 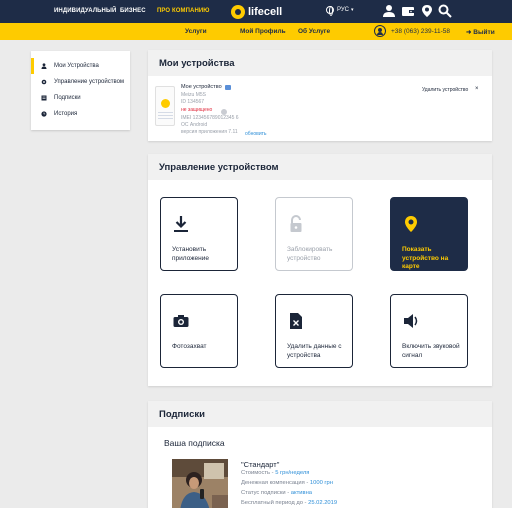 What do you see at coordinates (484, 32) in the screenshot?
I see `logout-label: Выйти` at bounding box center [484, 32].